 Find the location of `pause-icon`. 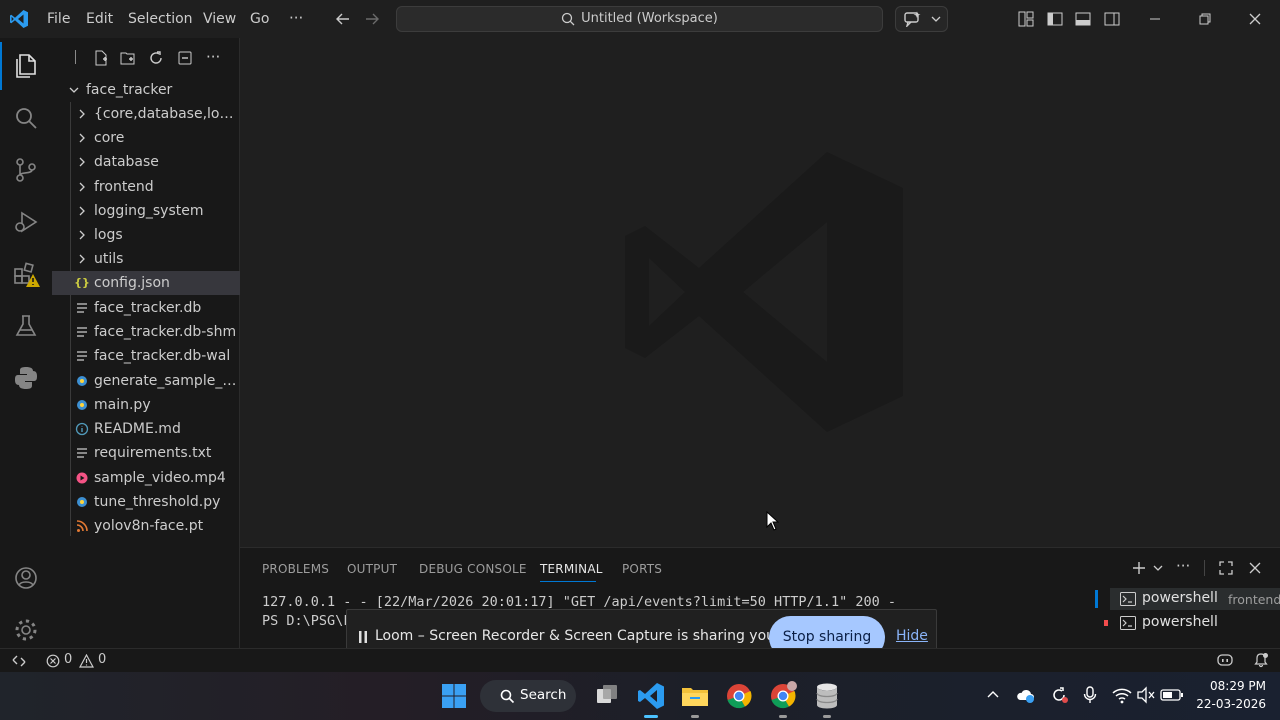

pause-icon is located at coordinates (363, 637).